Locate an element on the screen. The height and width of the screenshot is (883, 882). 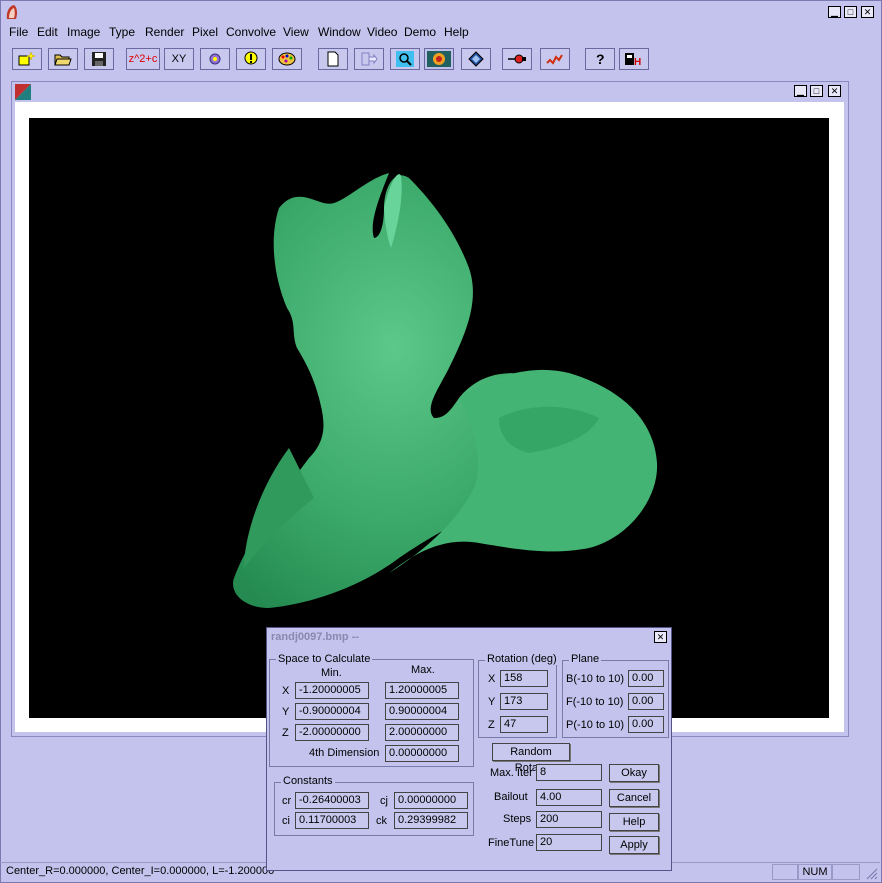
help-book-icon: H is located at coordinates (633, 60).